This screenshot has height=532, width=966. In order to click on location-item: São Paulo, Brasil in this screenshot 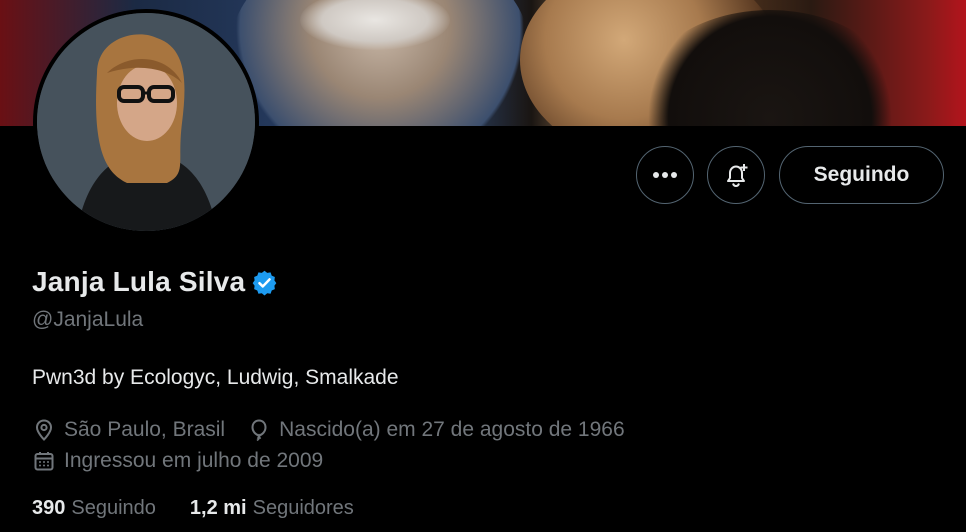, I will do `click(128, 430)`.